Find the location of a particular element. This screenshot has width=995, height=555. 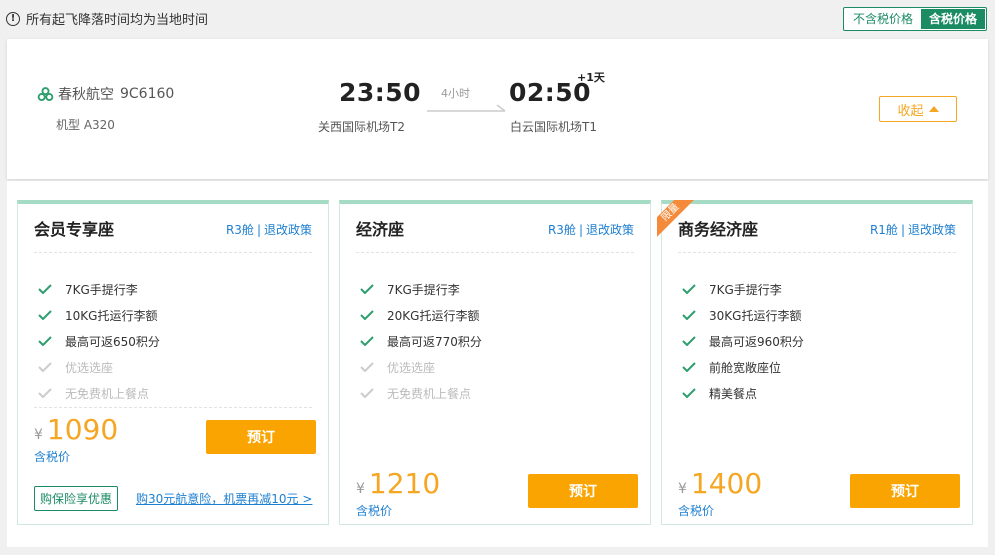

feature-item: 最高可返650积分 is located at coordinates (99, 341).